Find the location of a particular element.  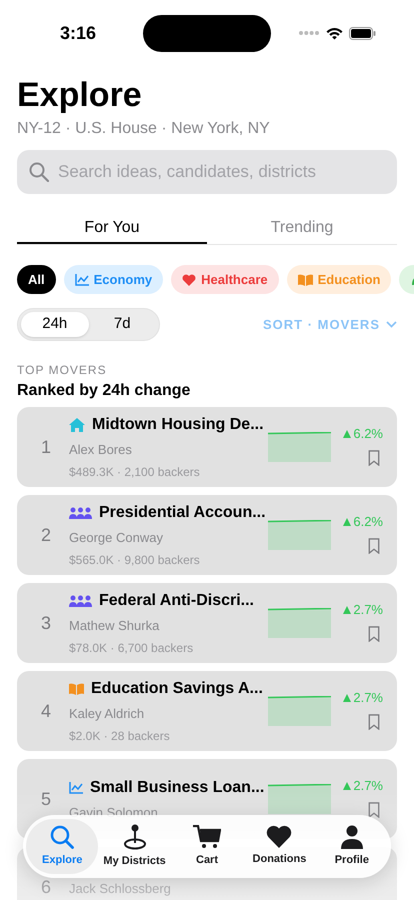

candidate-name: George Conway is located at coordinates (116, 538).